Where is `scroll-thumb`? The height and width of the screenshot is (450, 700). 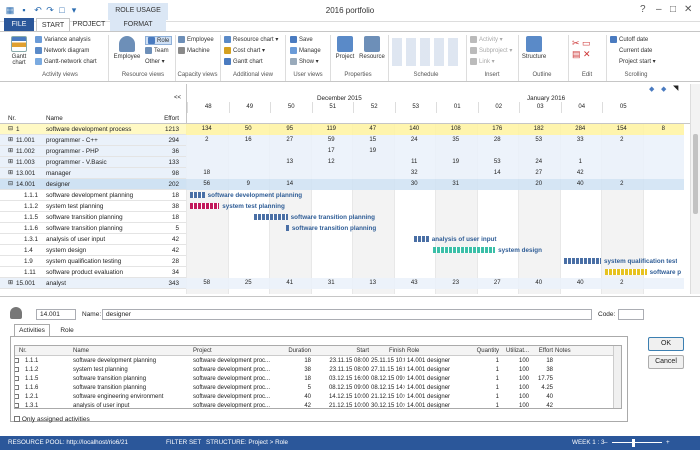
scroll-thumb is located at coordinates (695, 174).